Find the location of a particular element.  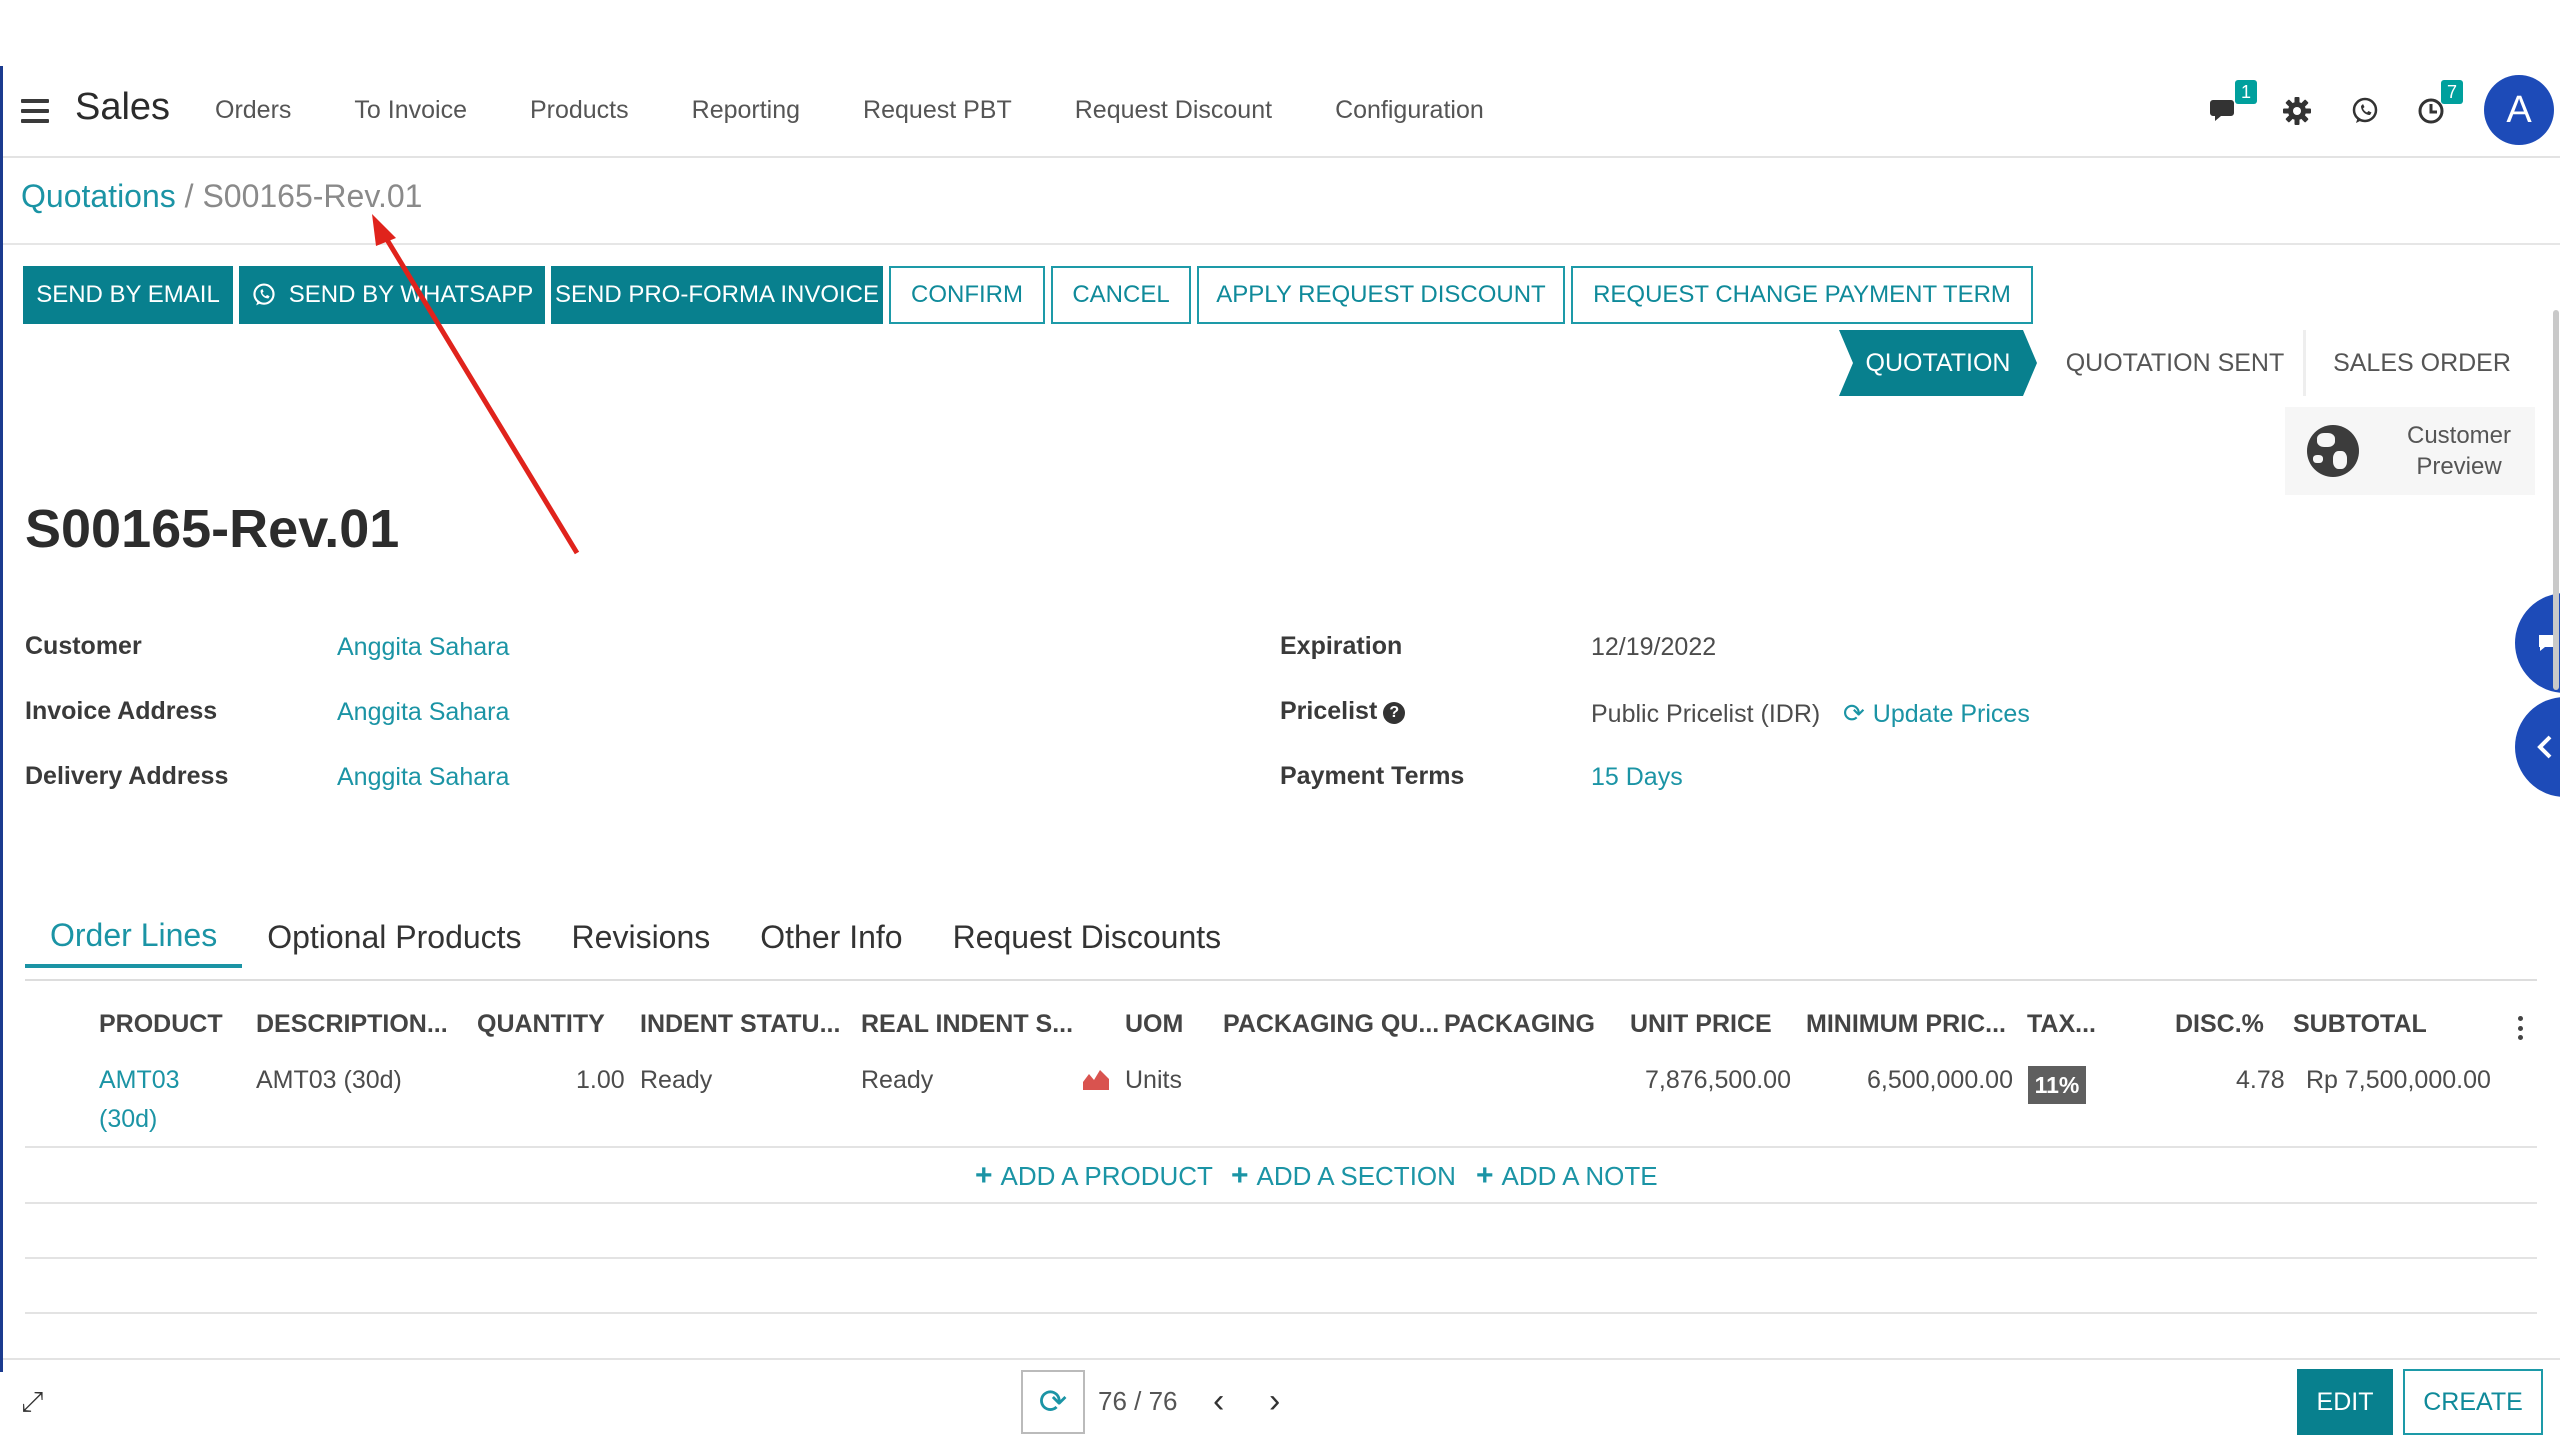

cancel-button: CANCEL is located at coordinates (1121, 295).